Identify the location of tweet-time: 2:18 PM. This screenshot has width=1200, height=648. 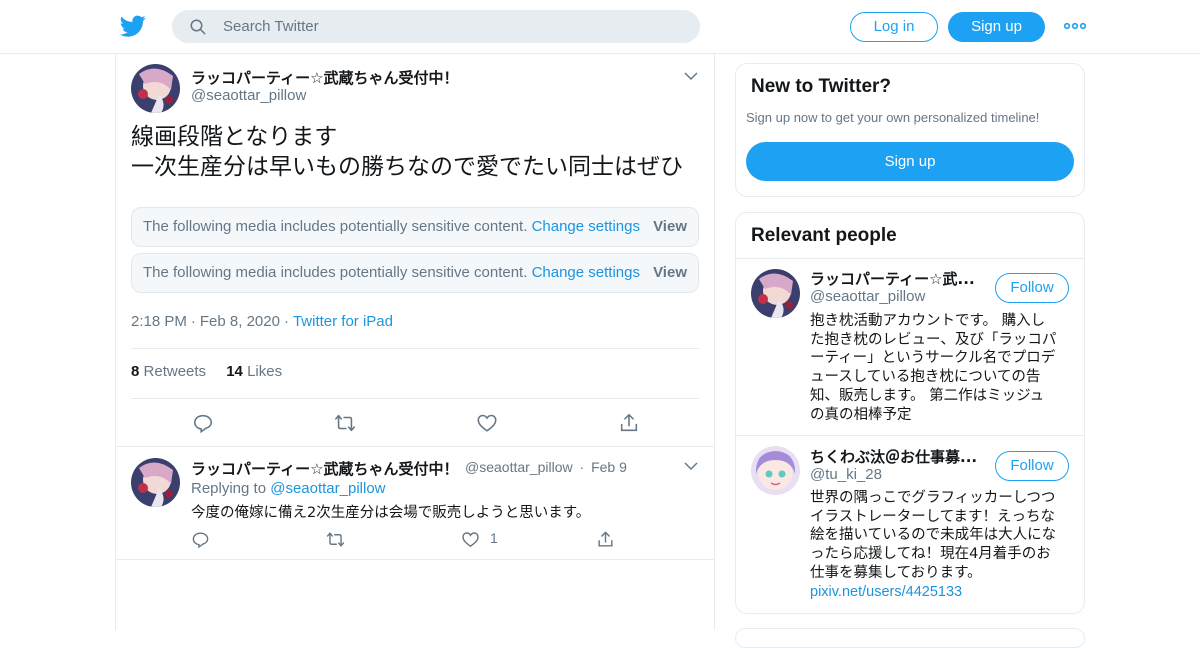
(159, 321).